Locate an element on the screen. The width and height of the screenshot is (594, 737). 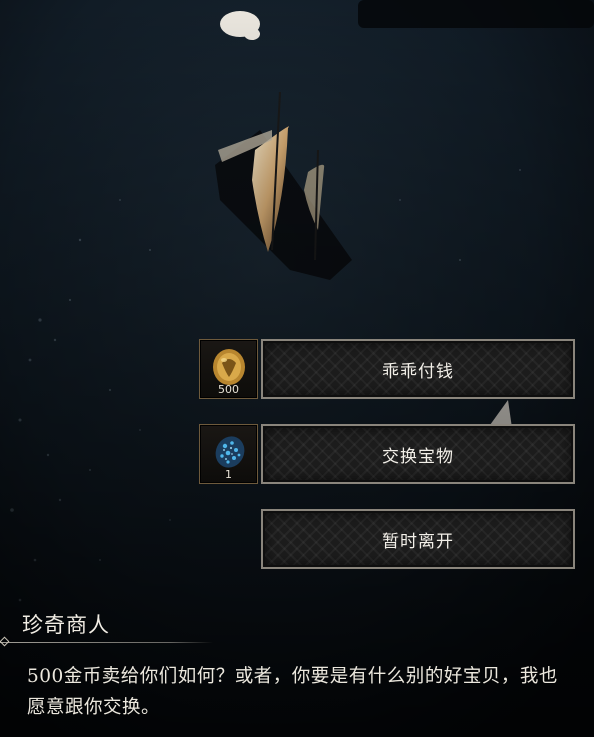
choice-row-leave: 暂时离开 is located at coordinates (387, 539).